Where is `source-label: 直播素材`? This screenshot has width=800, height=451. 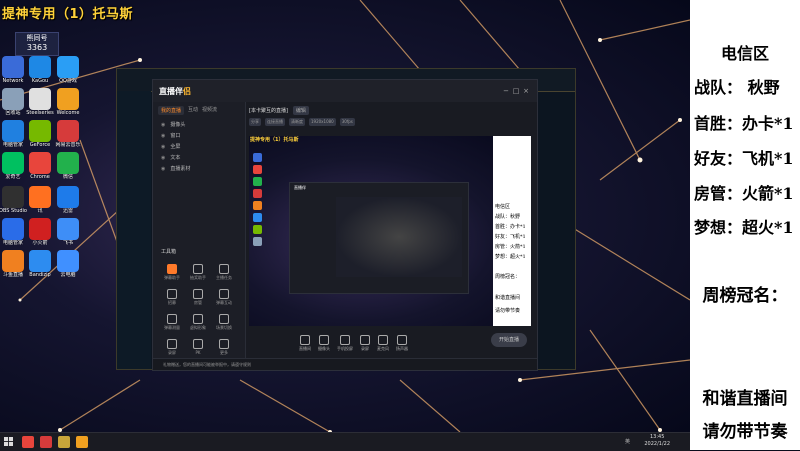 source-label: 直播素材 is located at coordinates (180, 169).